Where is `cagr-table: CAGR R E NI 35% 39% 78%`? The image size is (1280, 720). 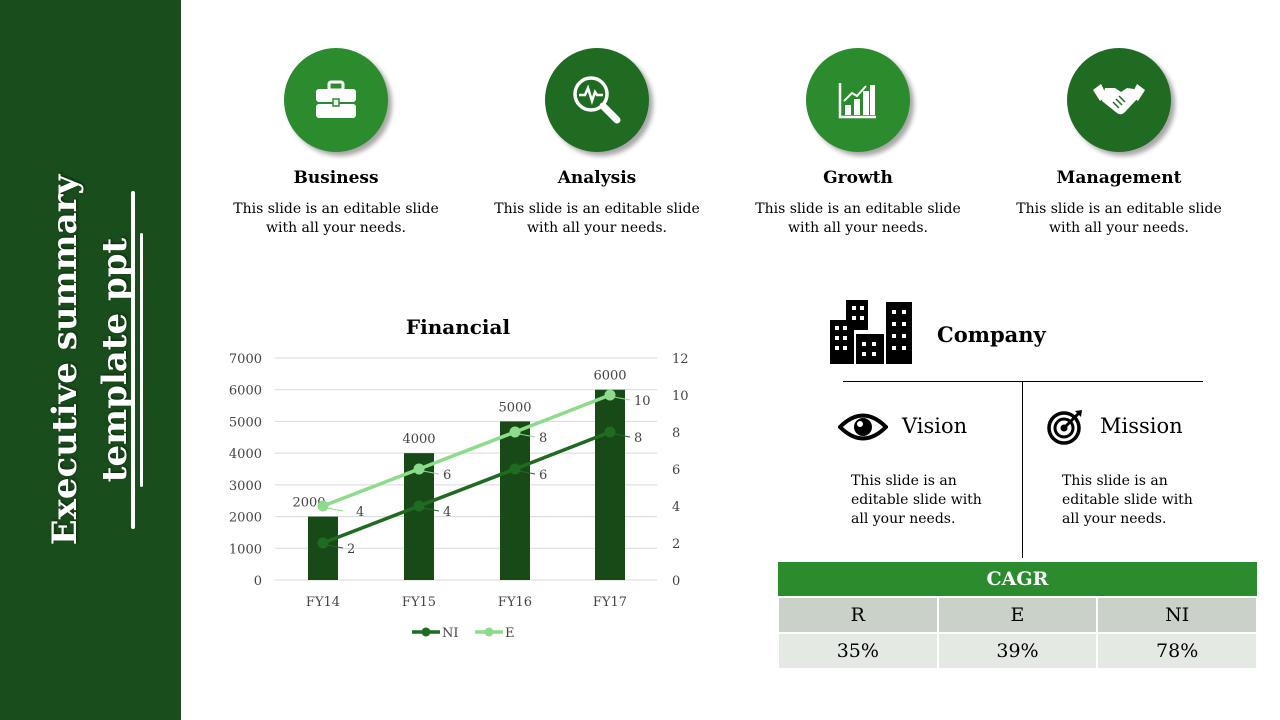
cagr-table: CAGR R E NI 35% 39% 78% is located at coordinates (1017, 616).